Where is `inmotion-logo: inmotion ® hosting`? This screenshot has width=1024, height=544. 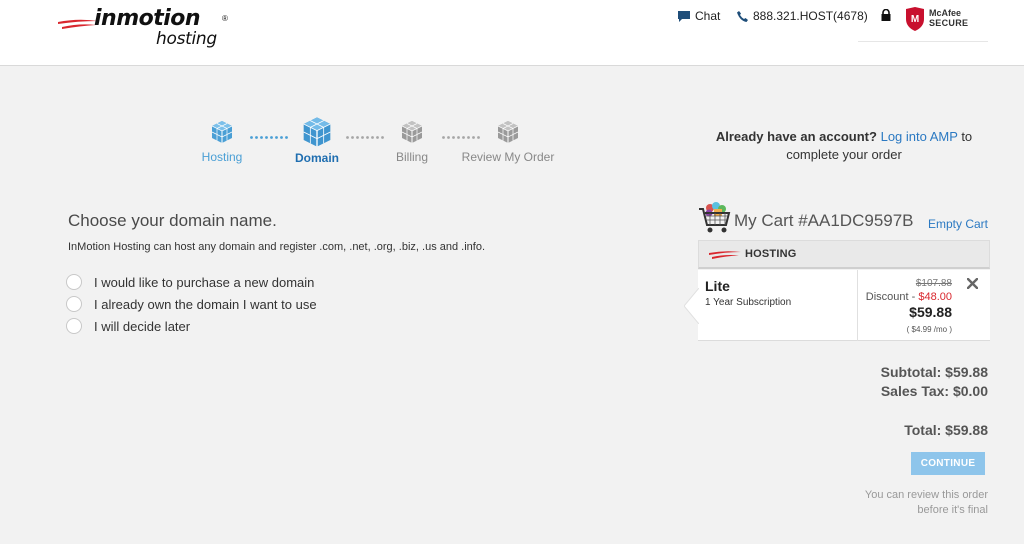 inmotion-logo: inmotion ® hosting is located at coordinates (148, 30).